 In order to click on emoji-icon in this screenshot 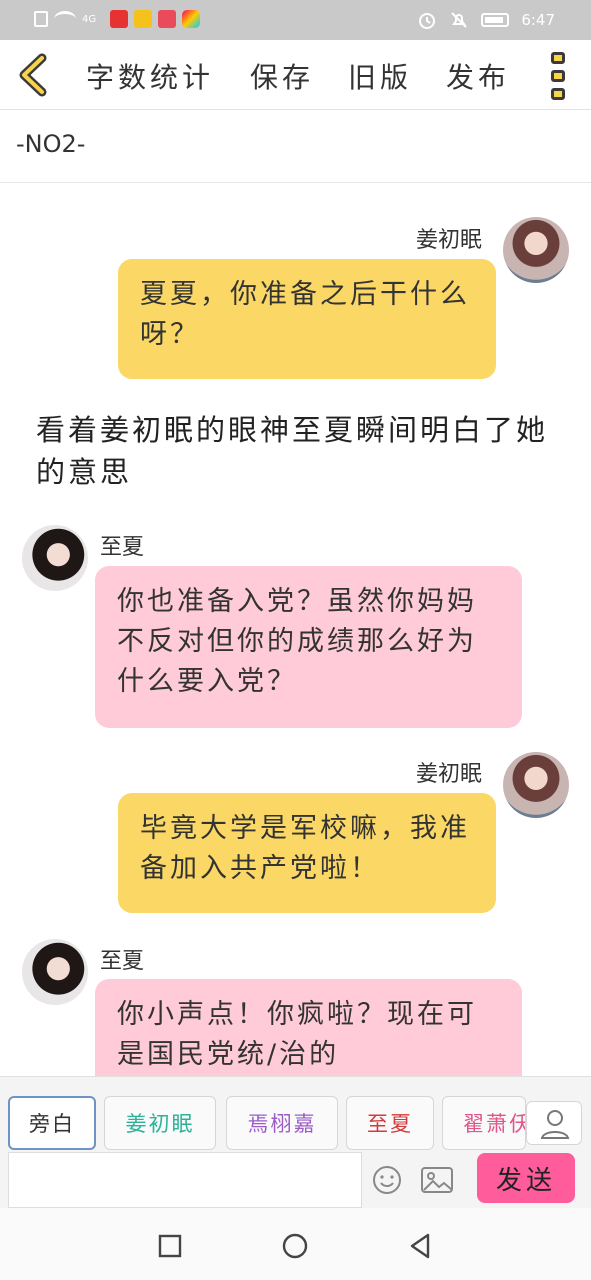, I will do `click(387, 1180)`.